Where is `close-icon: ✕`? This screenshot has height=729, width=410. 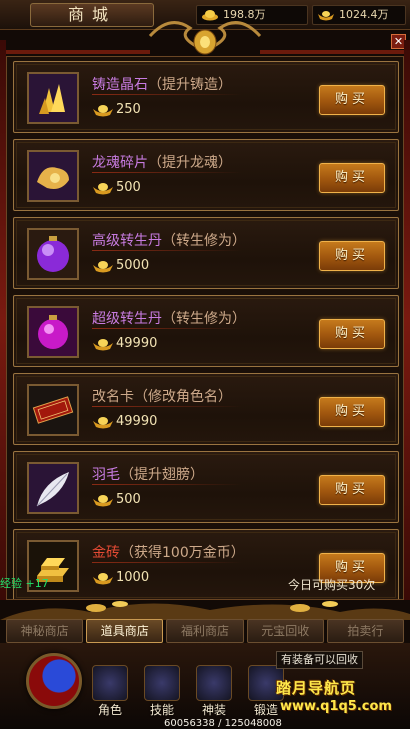
close-icon: ✕ is located at coordinates (398, 41).